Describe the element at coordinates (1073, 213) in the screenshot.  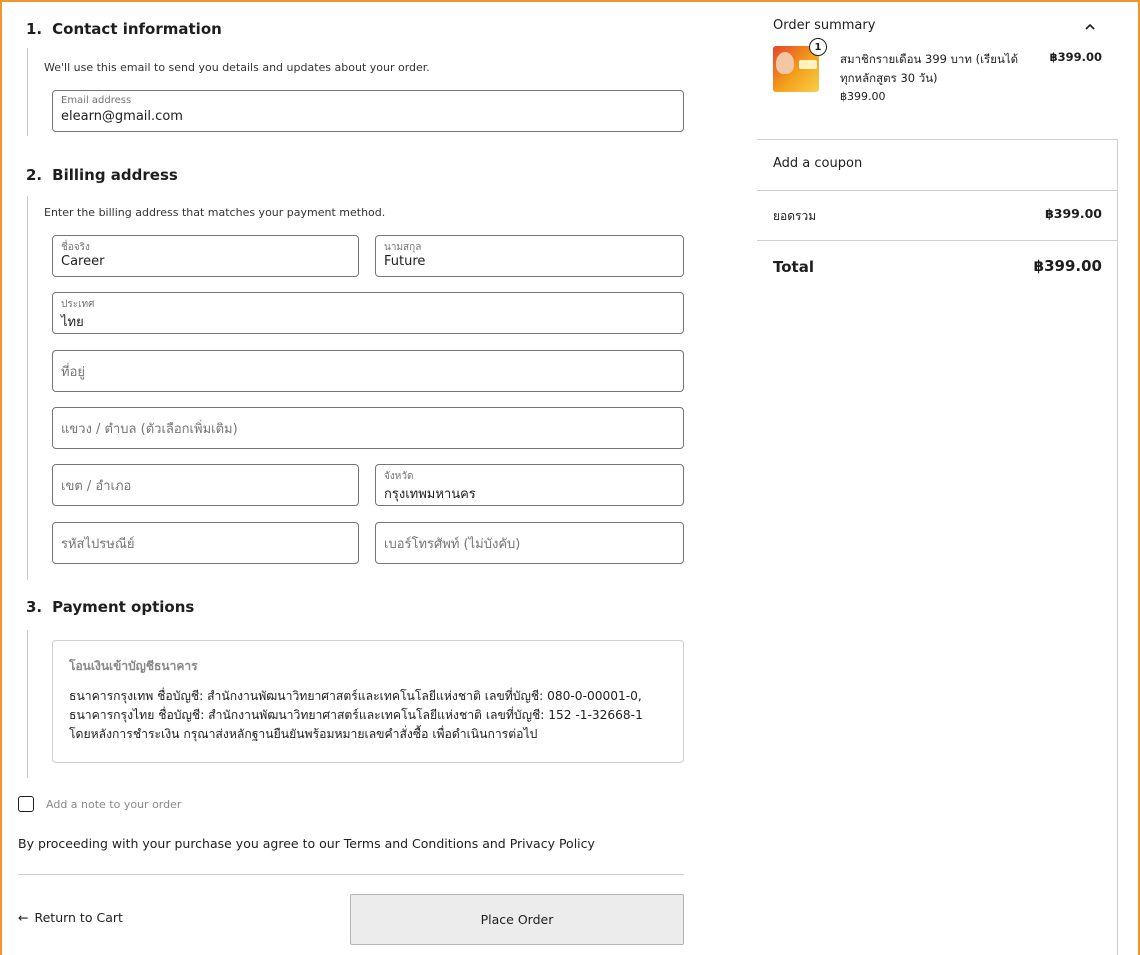
I see `subtotal-value: ฿399.00` at that location.